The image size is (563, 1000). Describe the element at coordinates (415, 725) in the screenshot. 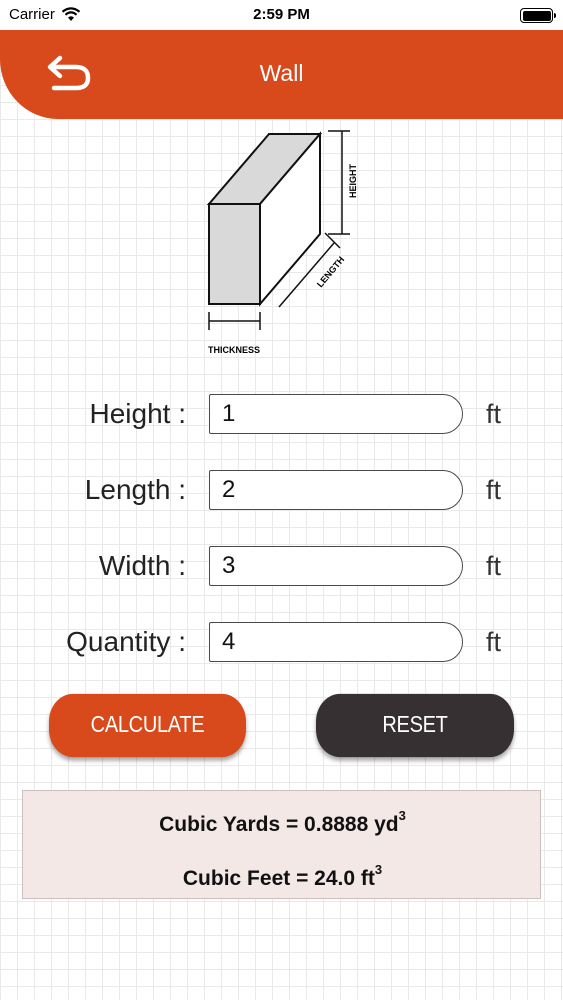

I see `reset-button: RESET` at that location.